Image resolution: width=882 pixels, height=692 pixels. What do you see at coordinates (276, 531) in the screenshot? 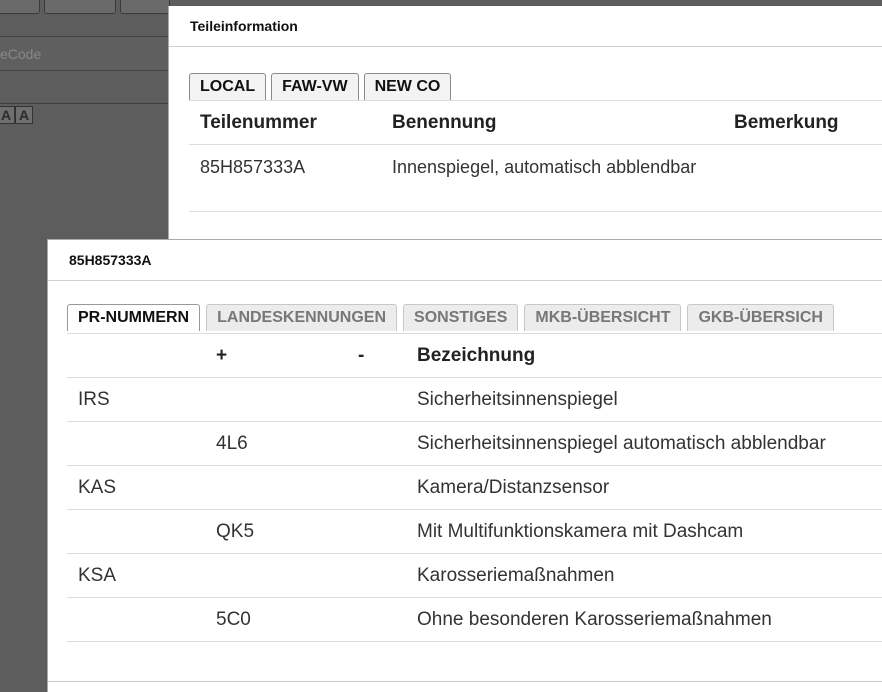
I see `cell-plus: QK5` at bounding box center [276, 531].